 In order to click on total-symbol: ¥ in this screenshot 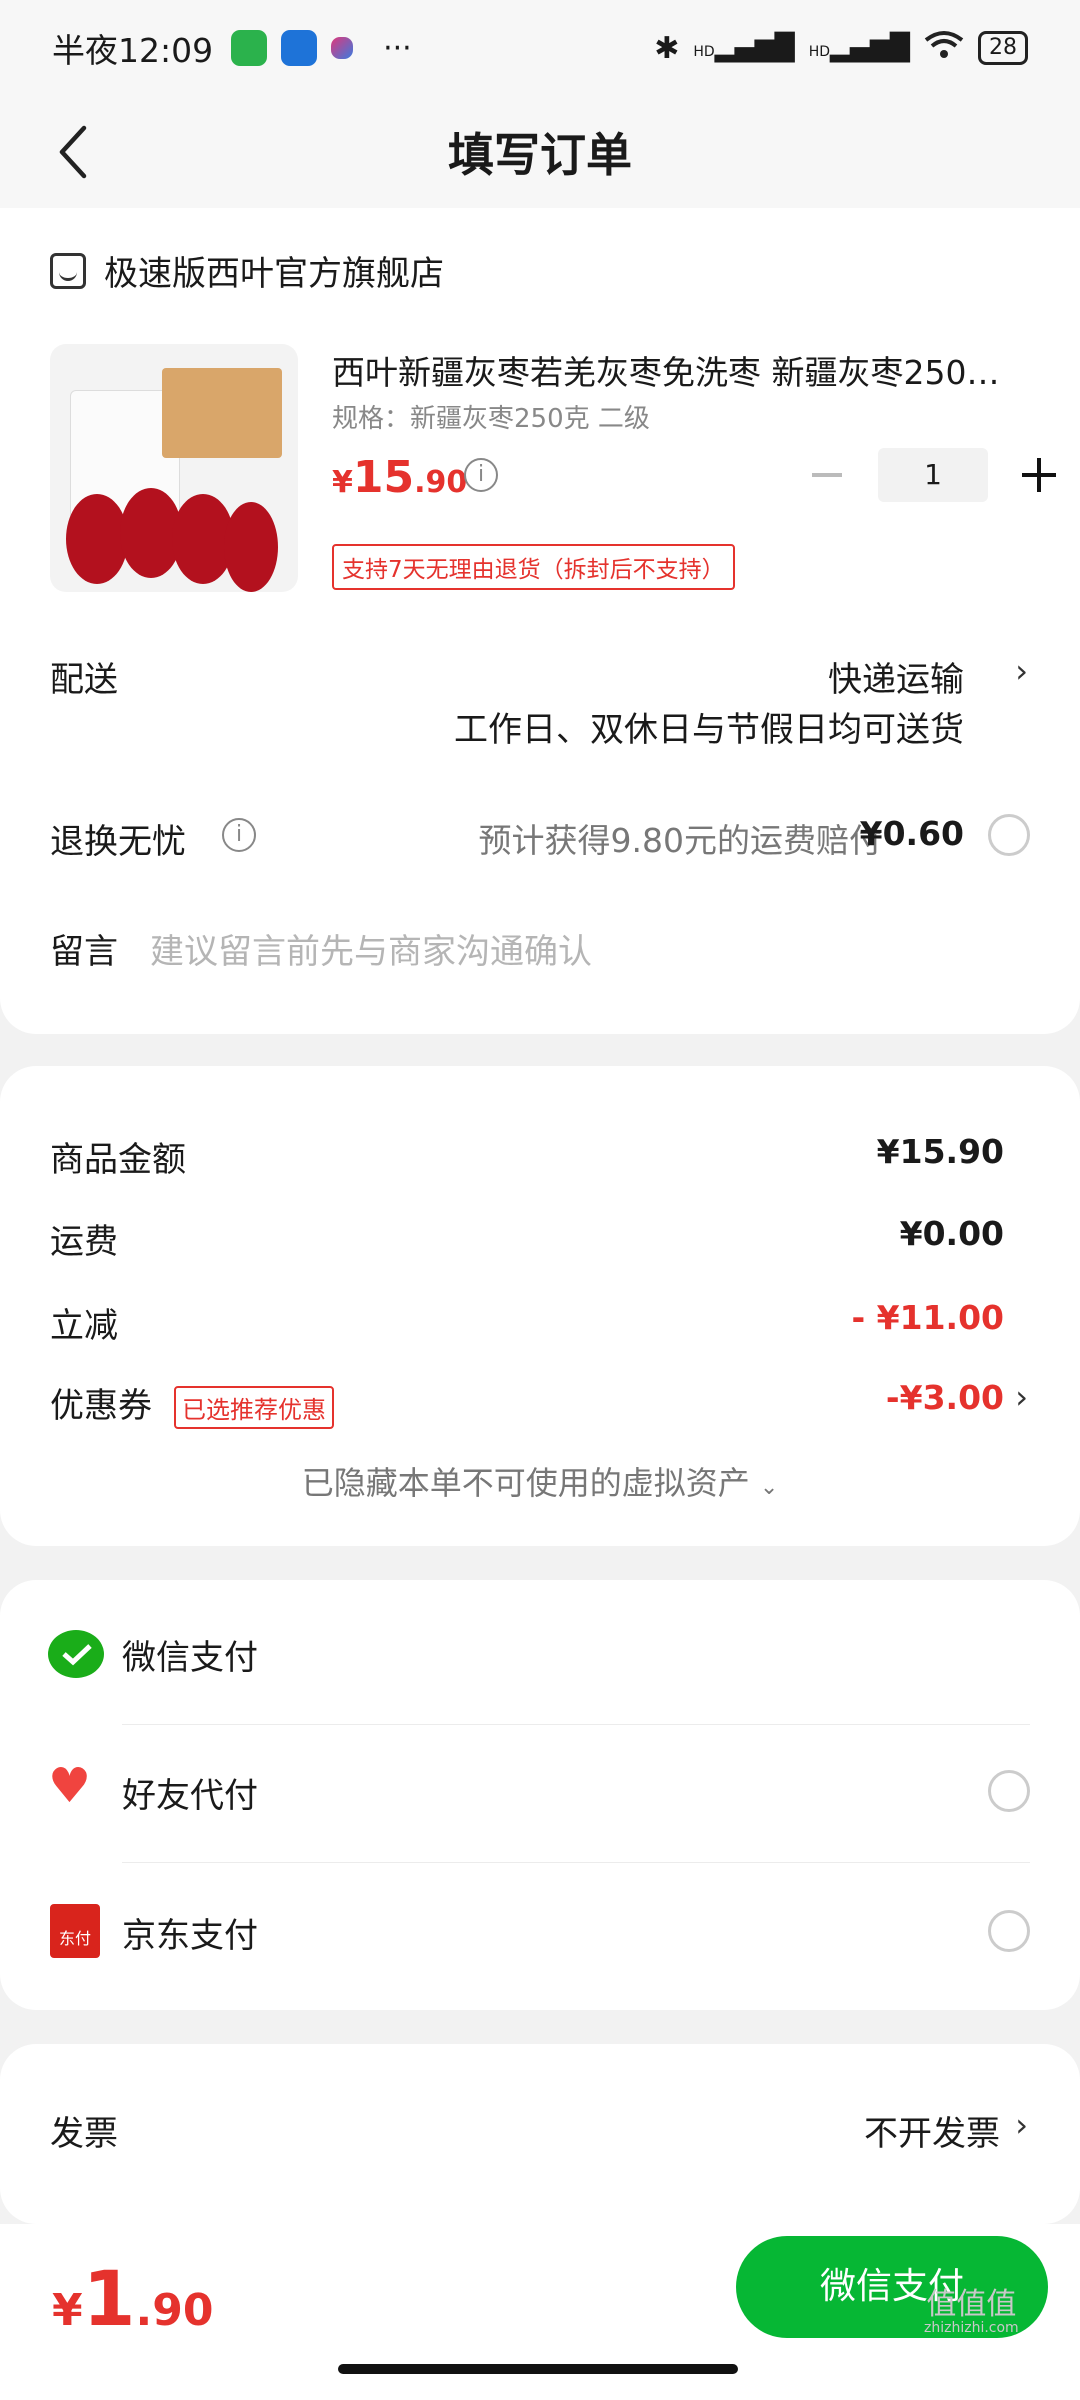, I will do `click(67, 2310)`.